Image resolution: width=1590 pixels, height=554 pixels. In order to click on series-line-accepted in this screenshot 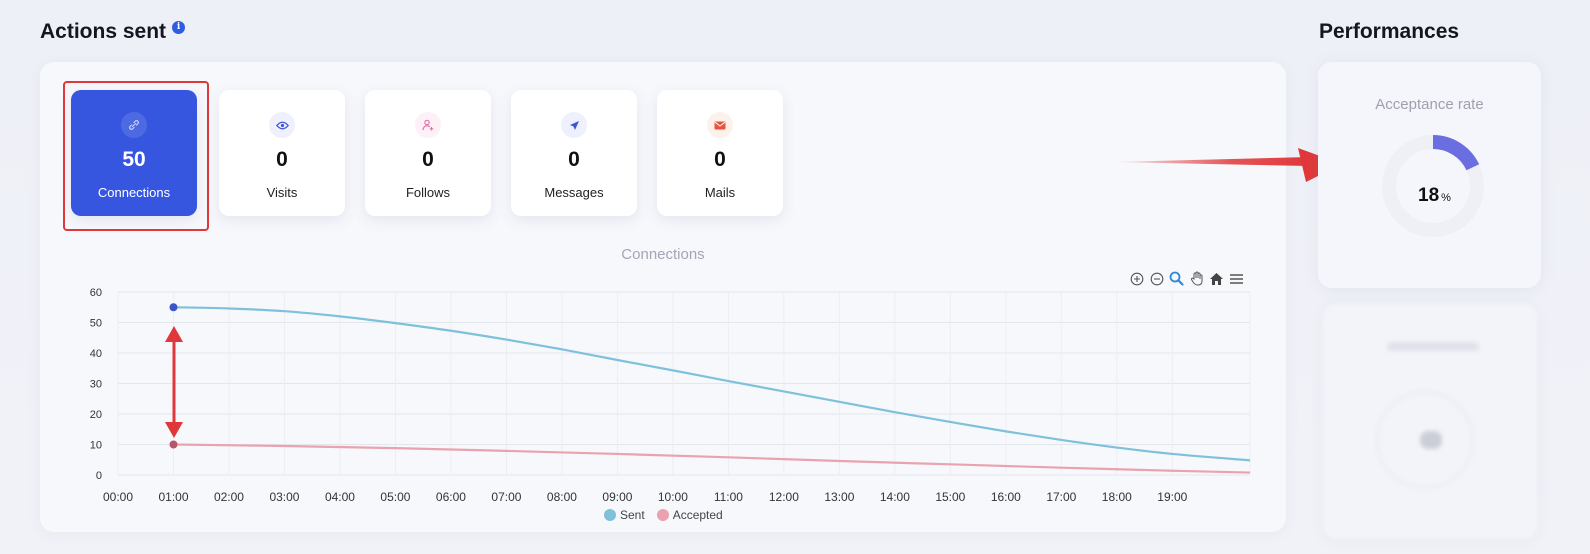, I will do `click(712, 458)`.